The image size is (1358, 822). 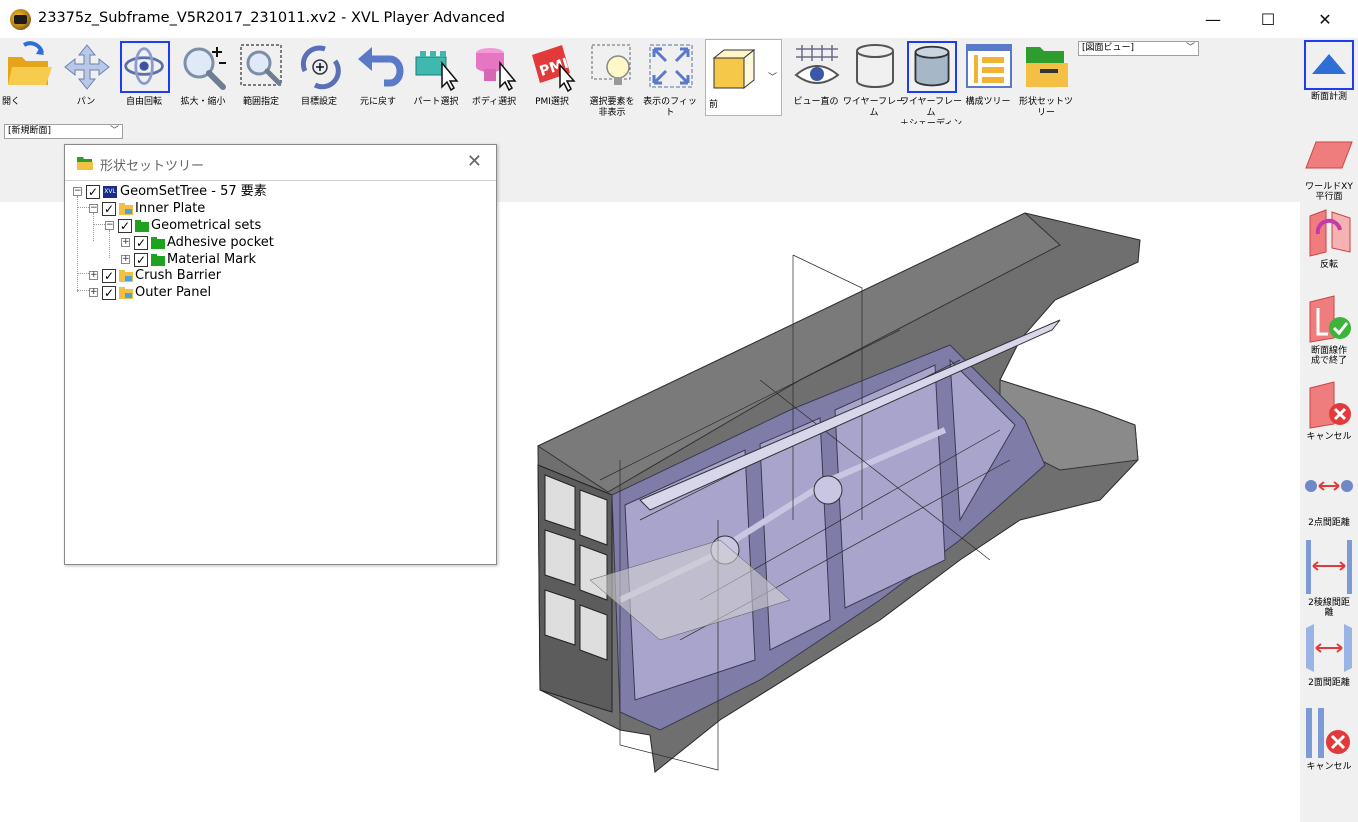 I want to click on pmi-select-icon: PMI, so click(x=554, y=69).